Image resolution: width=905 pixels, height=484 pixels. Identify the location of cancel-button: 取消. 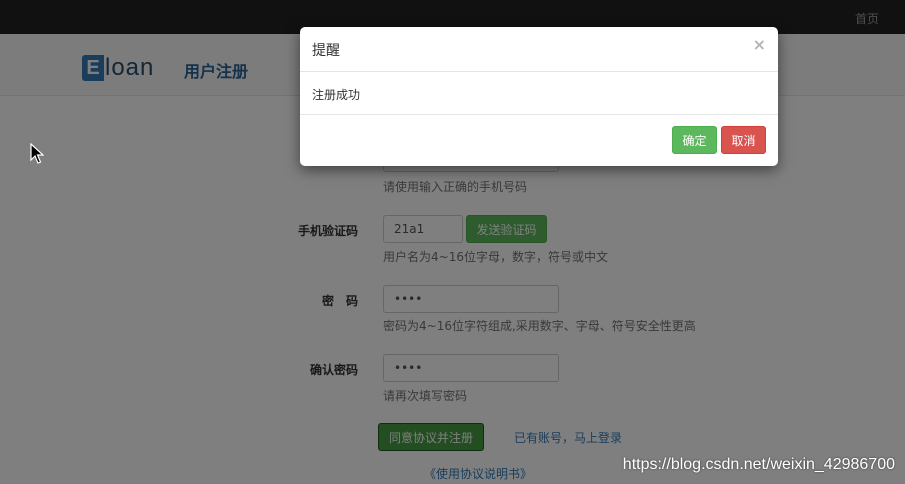
(743, 140).